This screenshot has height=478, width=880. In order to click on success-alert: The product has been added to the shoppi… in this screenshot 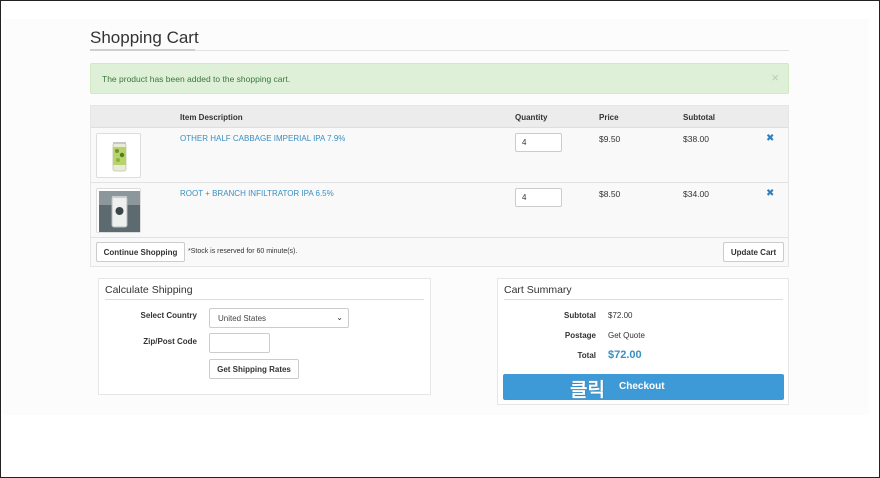, I will do `click(439, 78)`.